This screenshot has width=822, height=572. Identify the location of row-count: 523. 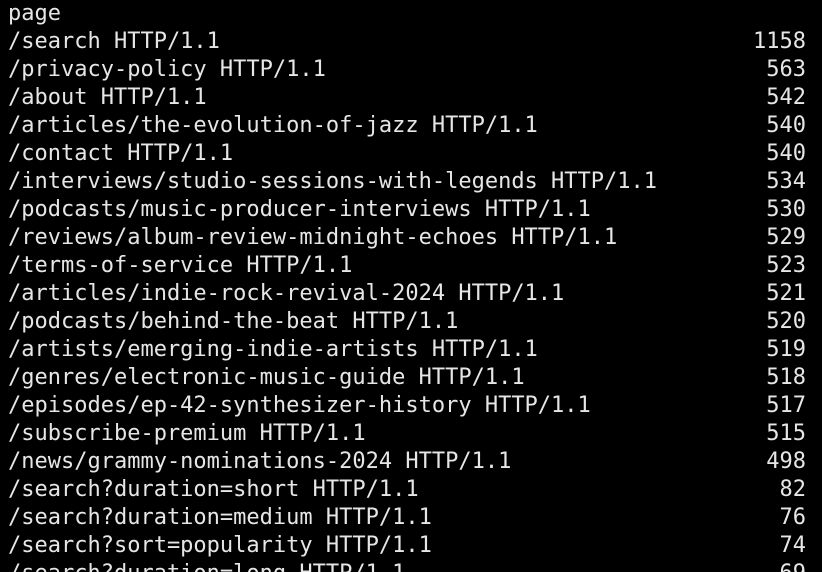
(786, 265).